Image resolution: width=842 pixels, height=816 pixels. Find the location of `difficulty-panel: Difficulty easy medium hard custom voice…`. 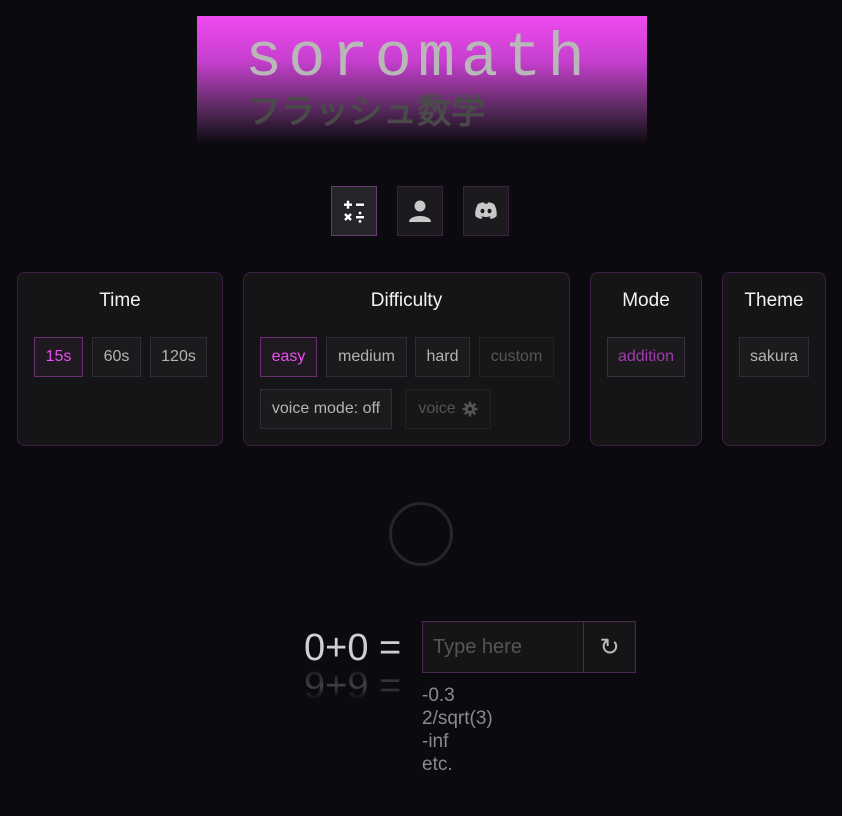

difficulty-panel: Difficulty easy medium hard custom voice… is located at coordinates (406, 359).